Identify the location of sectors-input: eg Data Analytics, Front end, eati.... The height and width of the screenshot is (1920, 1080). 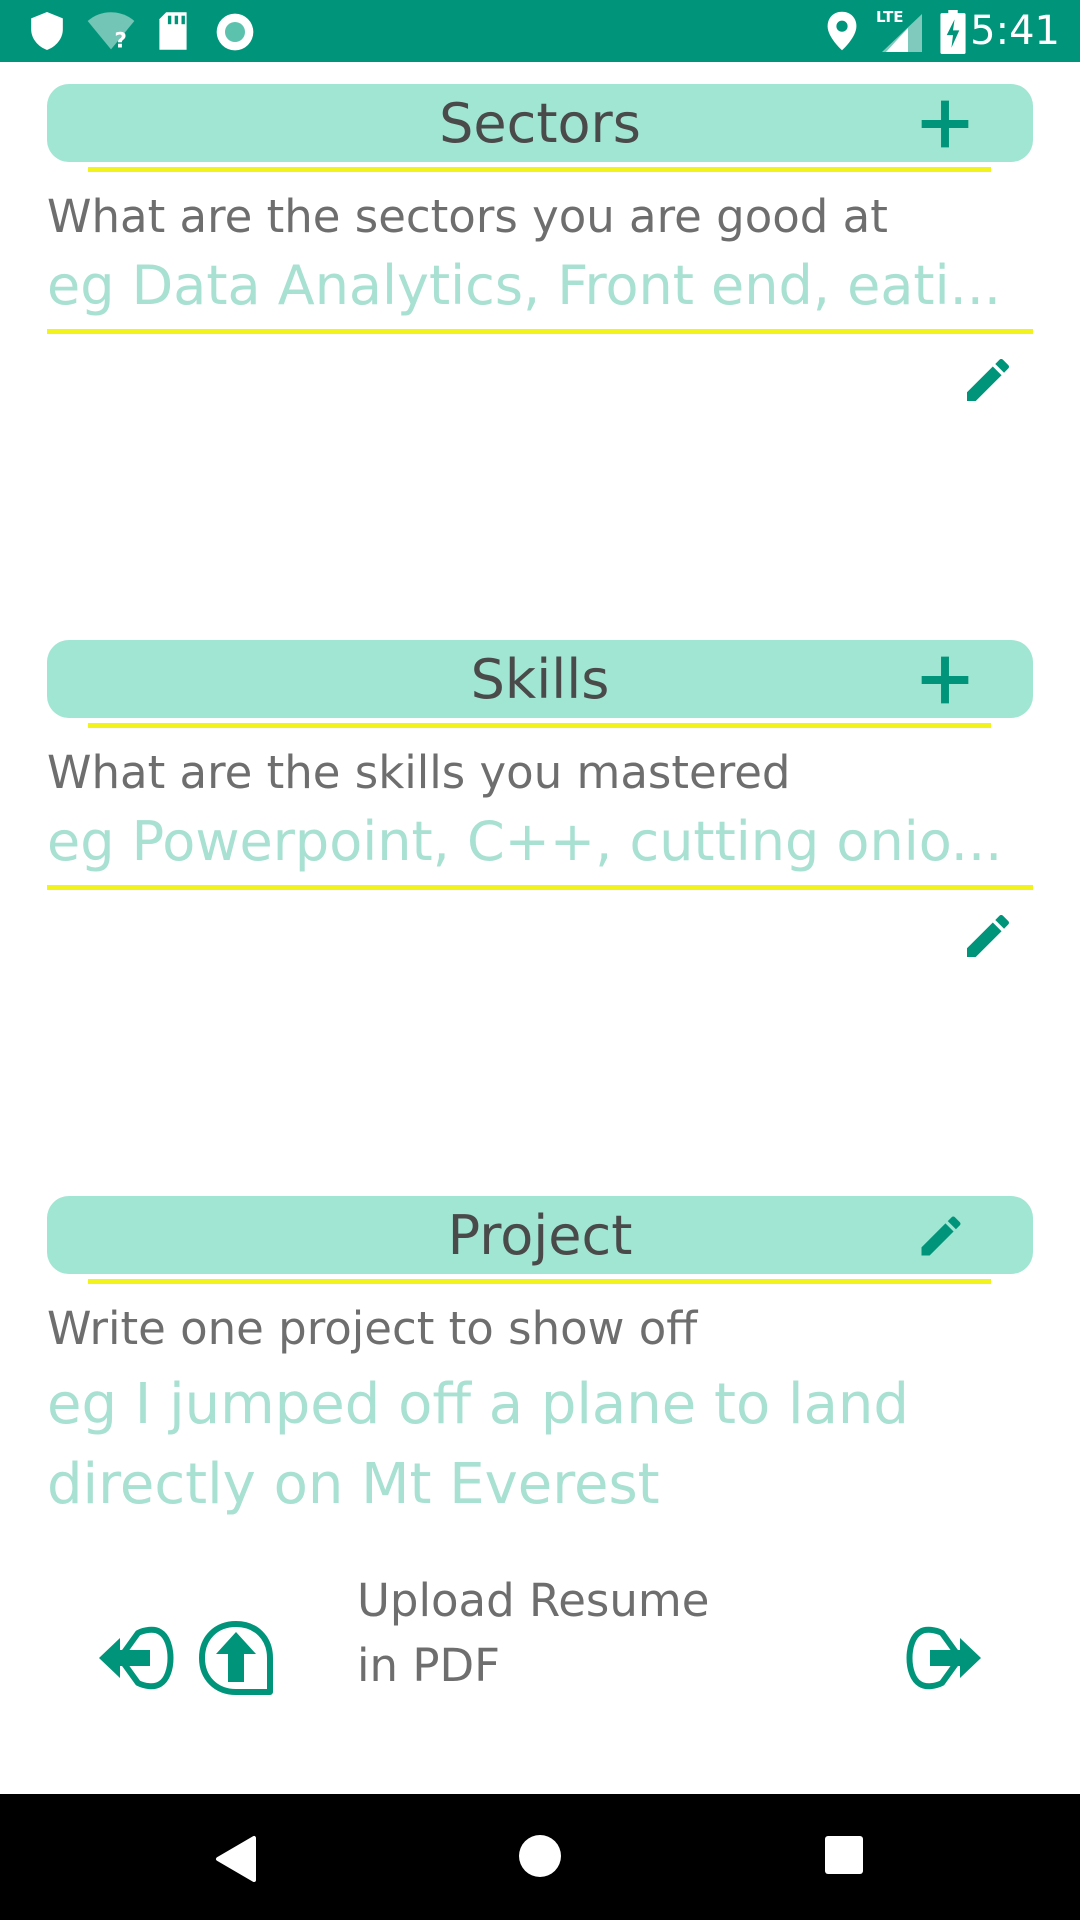
(524, 285).